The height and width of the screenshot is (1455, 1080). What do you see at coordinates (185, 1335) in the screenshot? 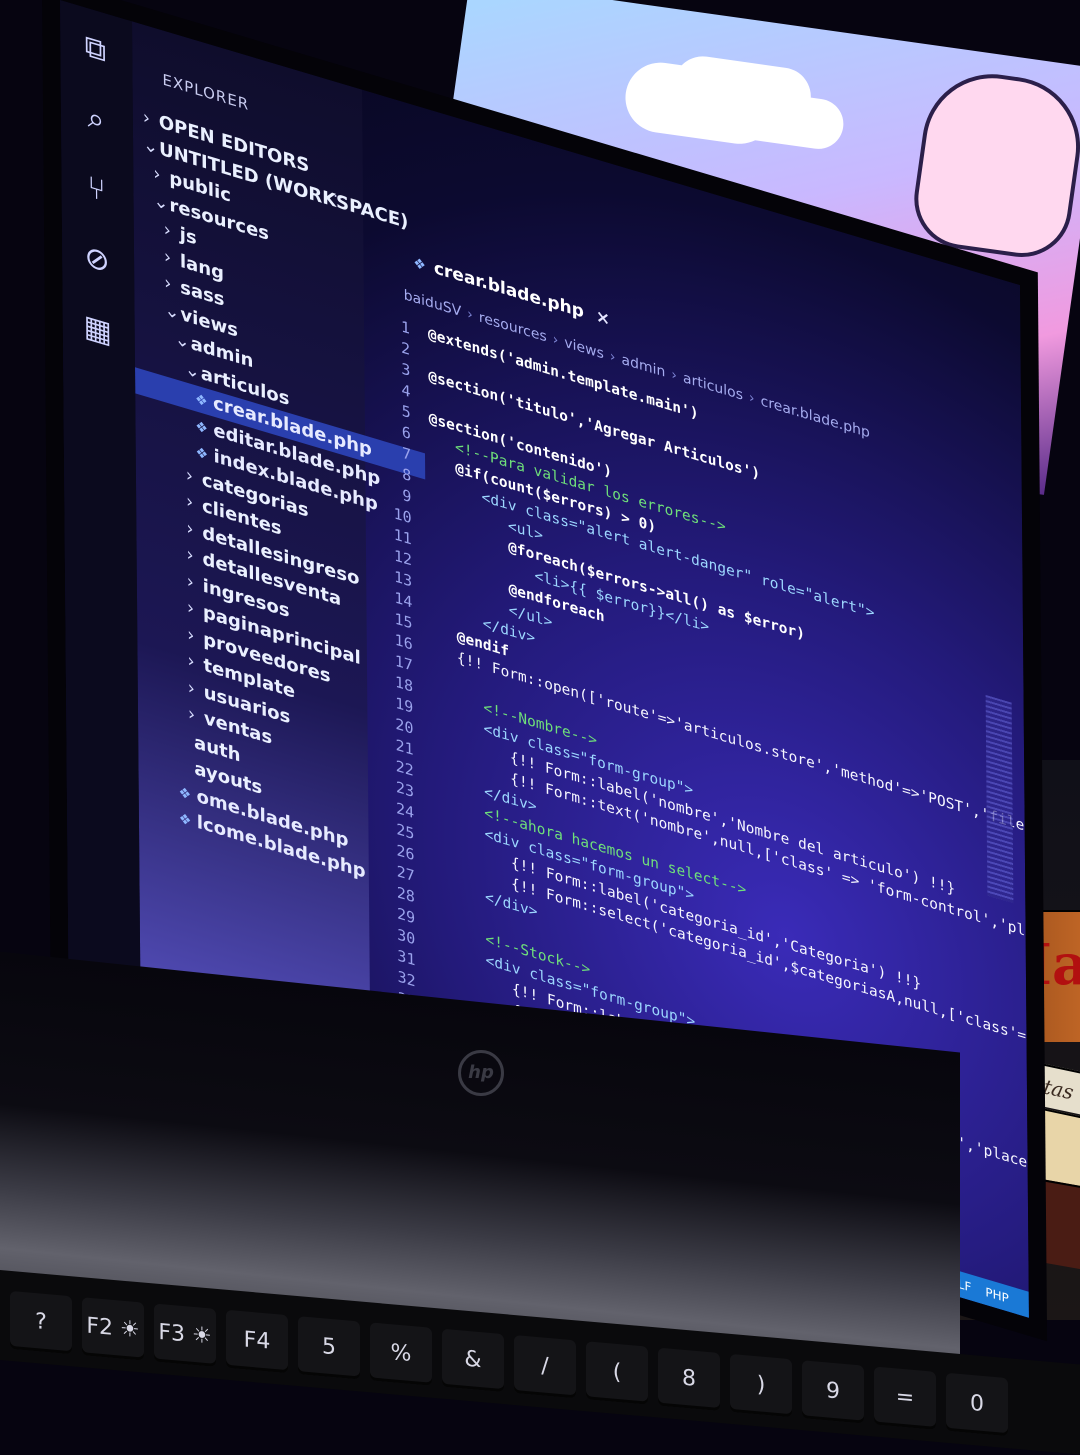
I see `keyboard-key: F3 ☀` at bounding box center [185, 1335].